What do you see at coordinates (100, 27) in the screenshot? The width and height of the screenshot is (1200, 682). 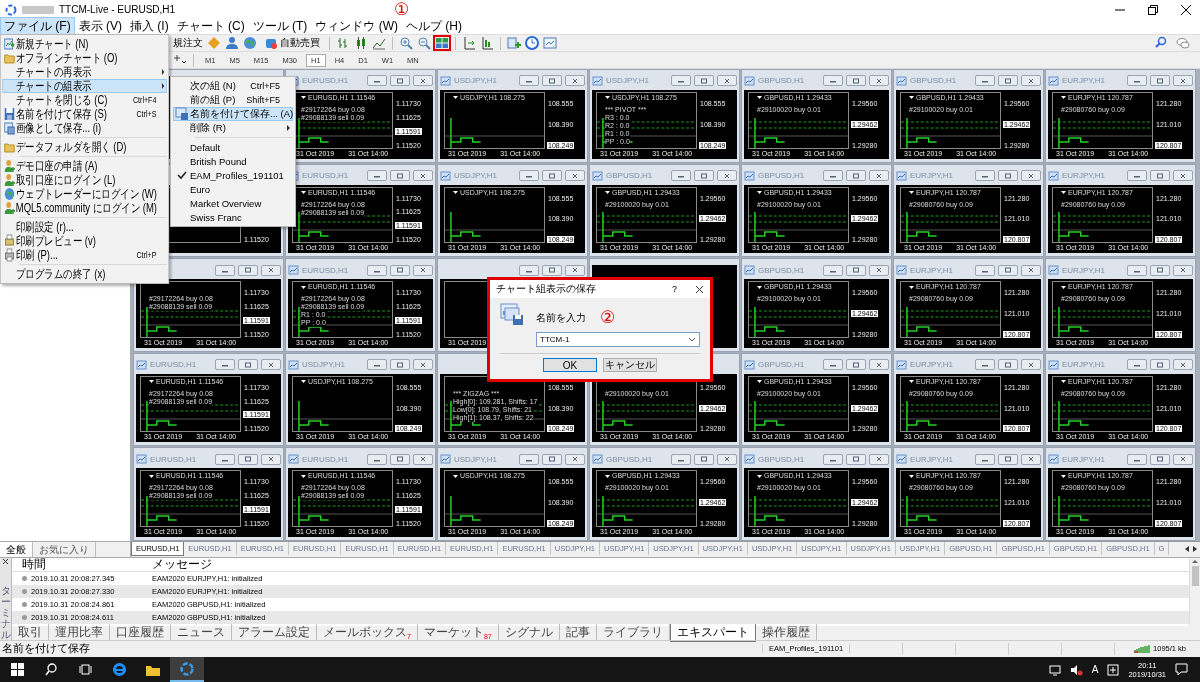 I see `menu-bar-item: 表示 (V)` at bounding box center [100, 27].